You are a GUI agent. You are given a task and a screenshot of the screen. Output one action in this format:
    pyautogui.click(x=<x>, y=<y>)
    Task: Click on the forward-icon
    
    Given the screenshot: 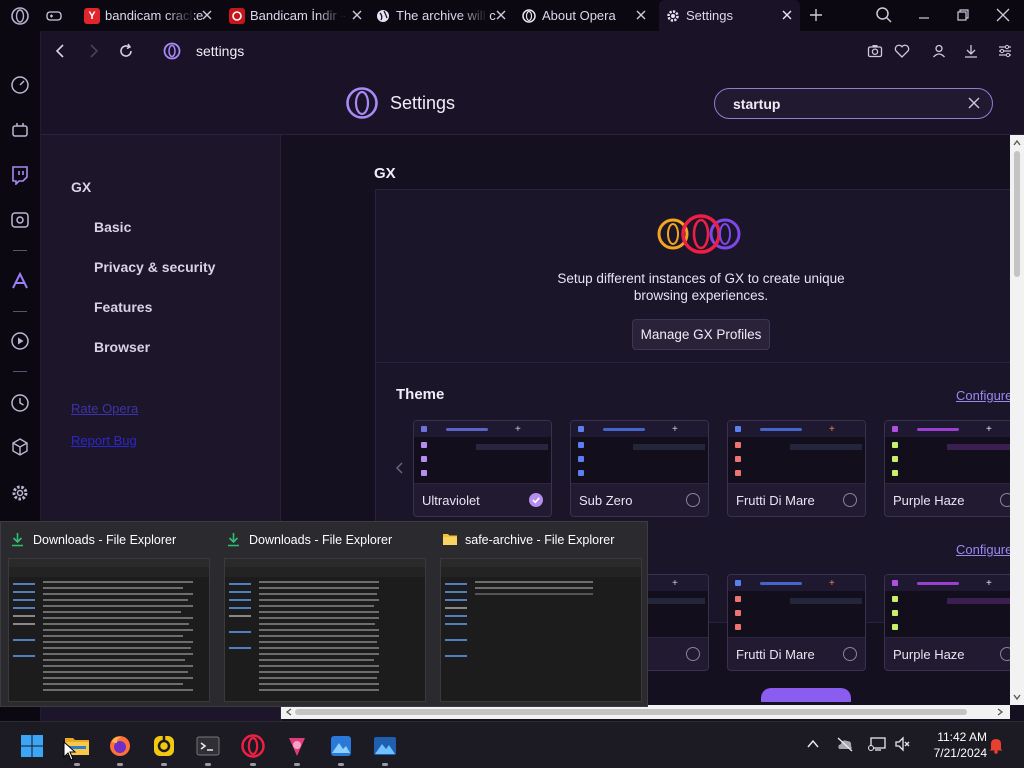 What is the action you would take?
    pyautogui.click(x=93, y=51)
    